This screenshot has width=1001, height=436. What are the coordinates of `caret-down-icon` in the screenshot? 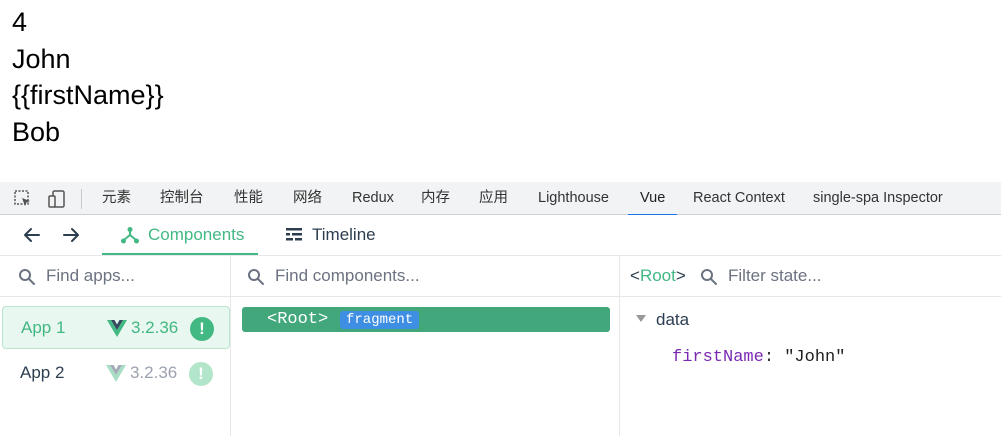 It's located at (641, 319).